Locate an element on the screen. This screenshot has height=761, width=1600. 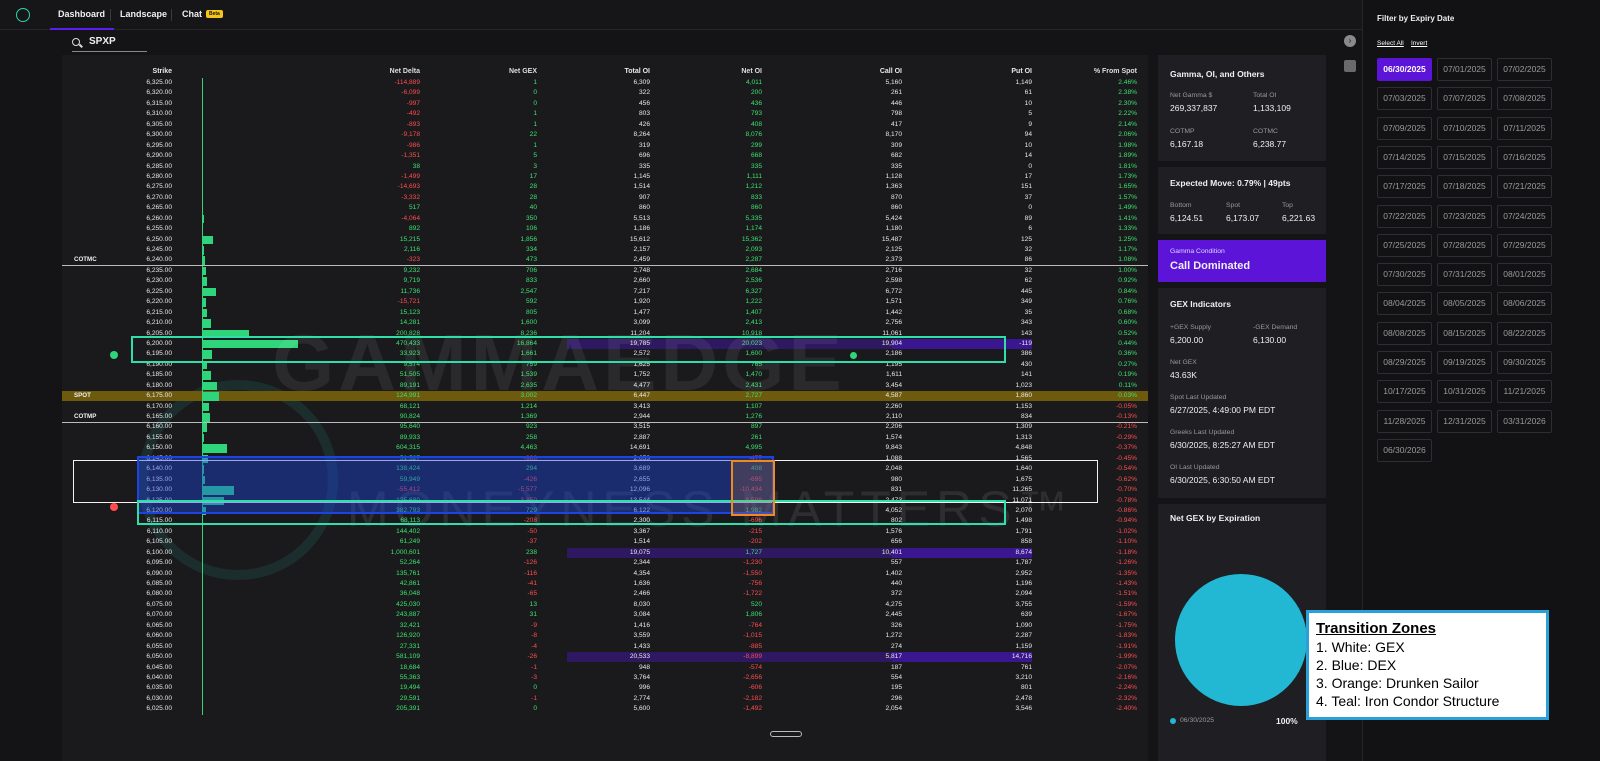
expiry-date-chip: 07/03/2025 is located at coordinates (1404, 99).